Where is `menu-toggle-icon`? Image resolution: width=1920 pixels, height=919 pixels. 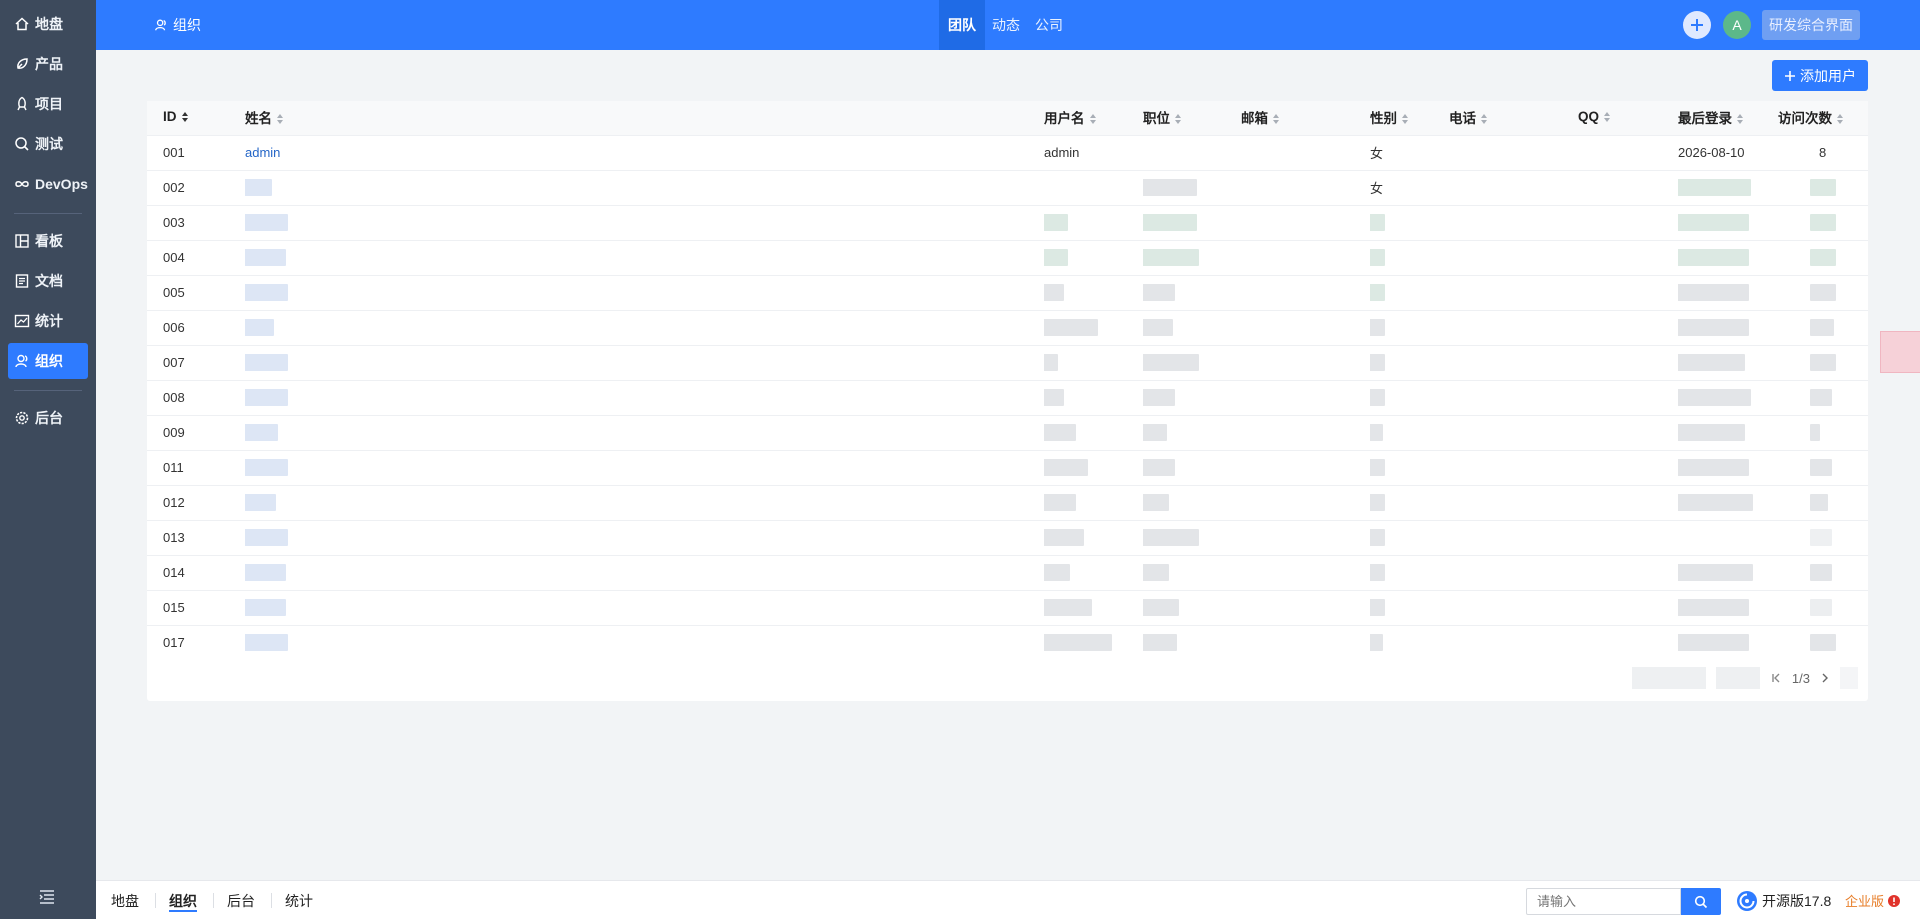
menu-toggle-icon is located at coordinates (47, 897).